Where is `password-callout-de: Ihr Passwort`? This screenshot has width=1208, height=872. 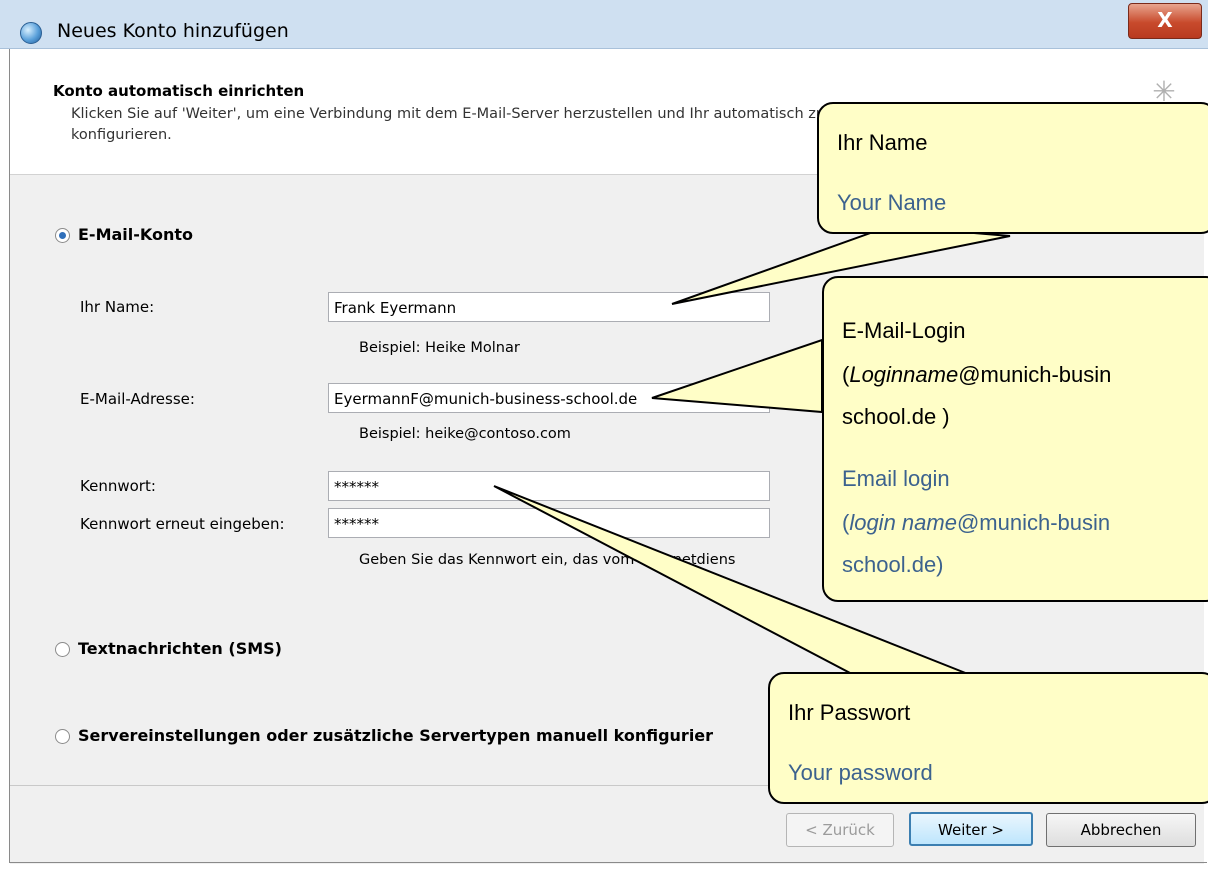 password-callout-de: Ihr Passwort is located at coordinates (849, 712).